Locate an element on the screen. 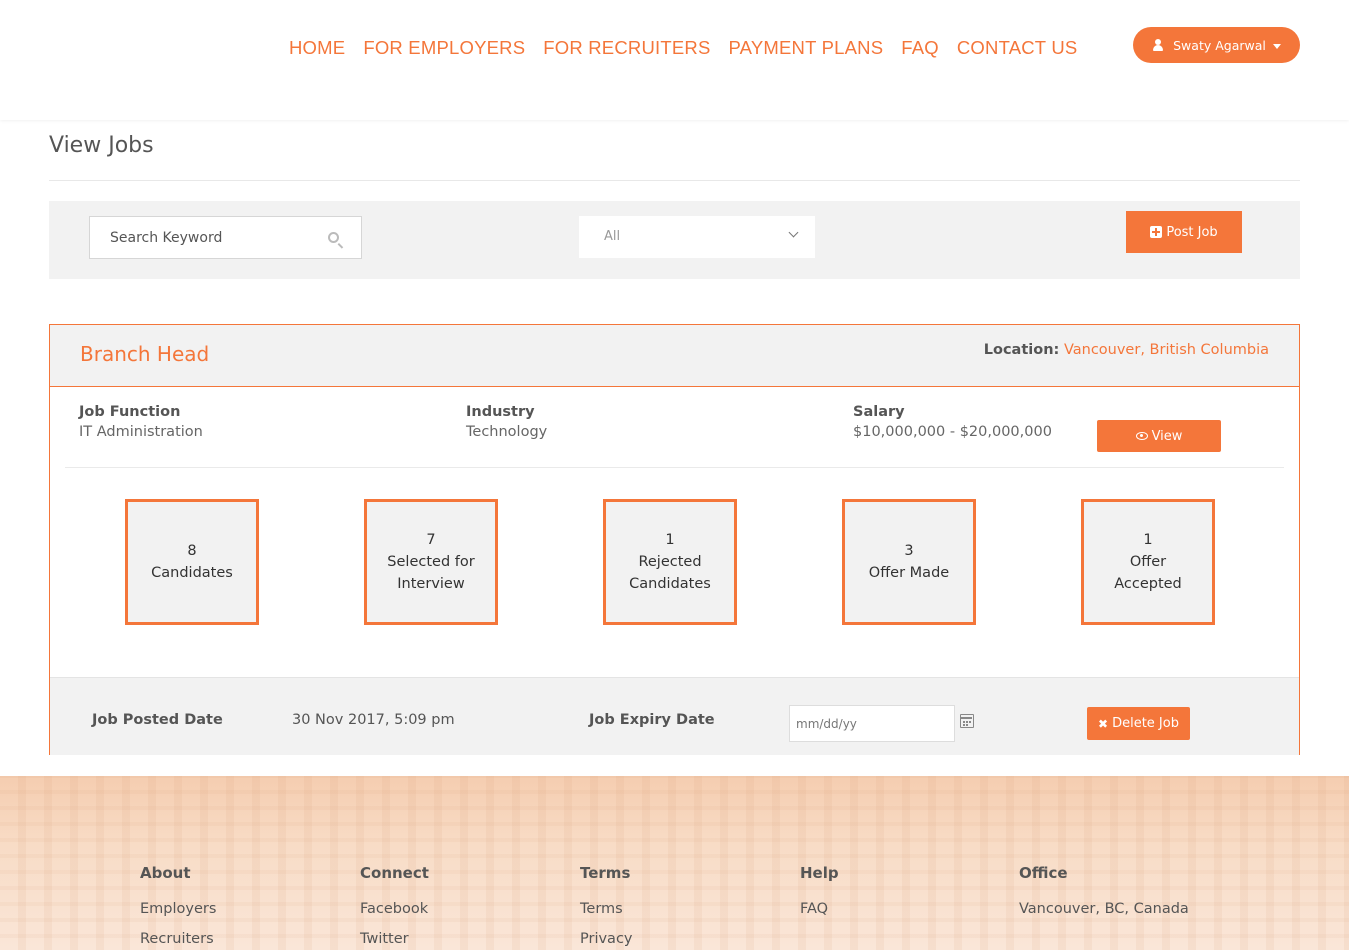 Image resolution: width=1349 pixels, height=950 pixels. job-industry: Industry Technology is located at coordinates (506, 422).